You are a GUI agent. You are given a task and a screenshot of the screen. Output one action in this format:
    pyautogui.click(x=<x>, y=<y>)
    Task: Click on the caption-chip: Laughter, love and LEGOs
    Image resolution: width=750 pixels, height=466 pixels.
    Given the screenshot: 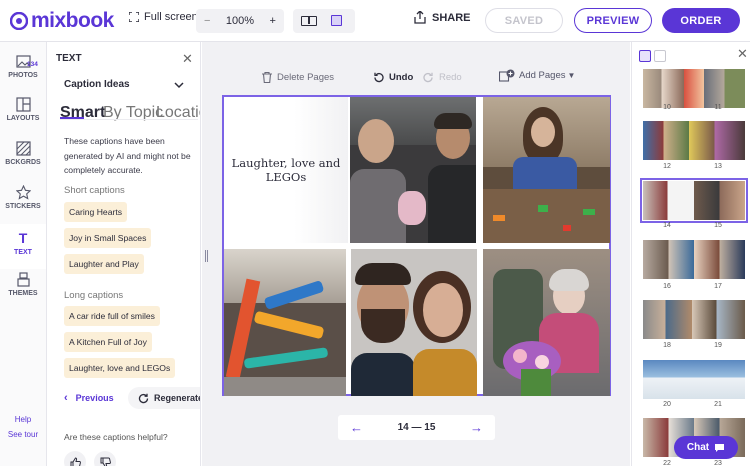 What is the action you would take?
    pyautogui.click(x=120, y=368)
    